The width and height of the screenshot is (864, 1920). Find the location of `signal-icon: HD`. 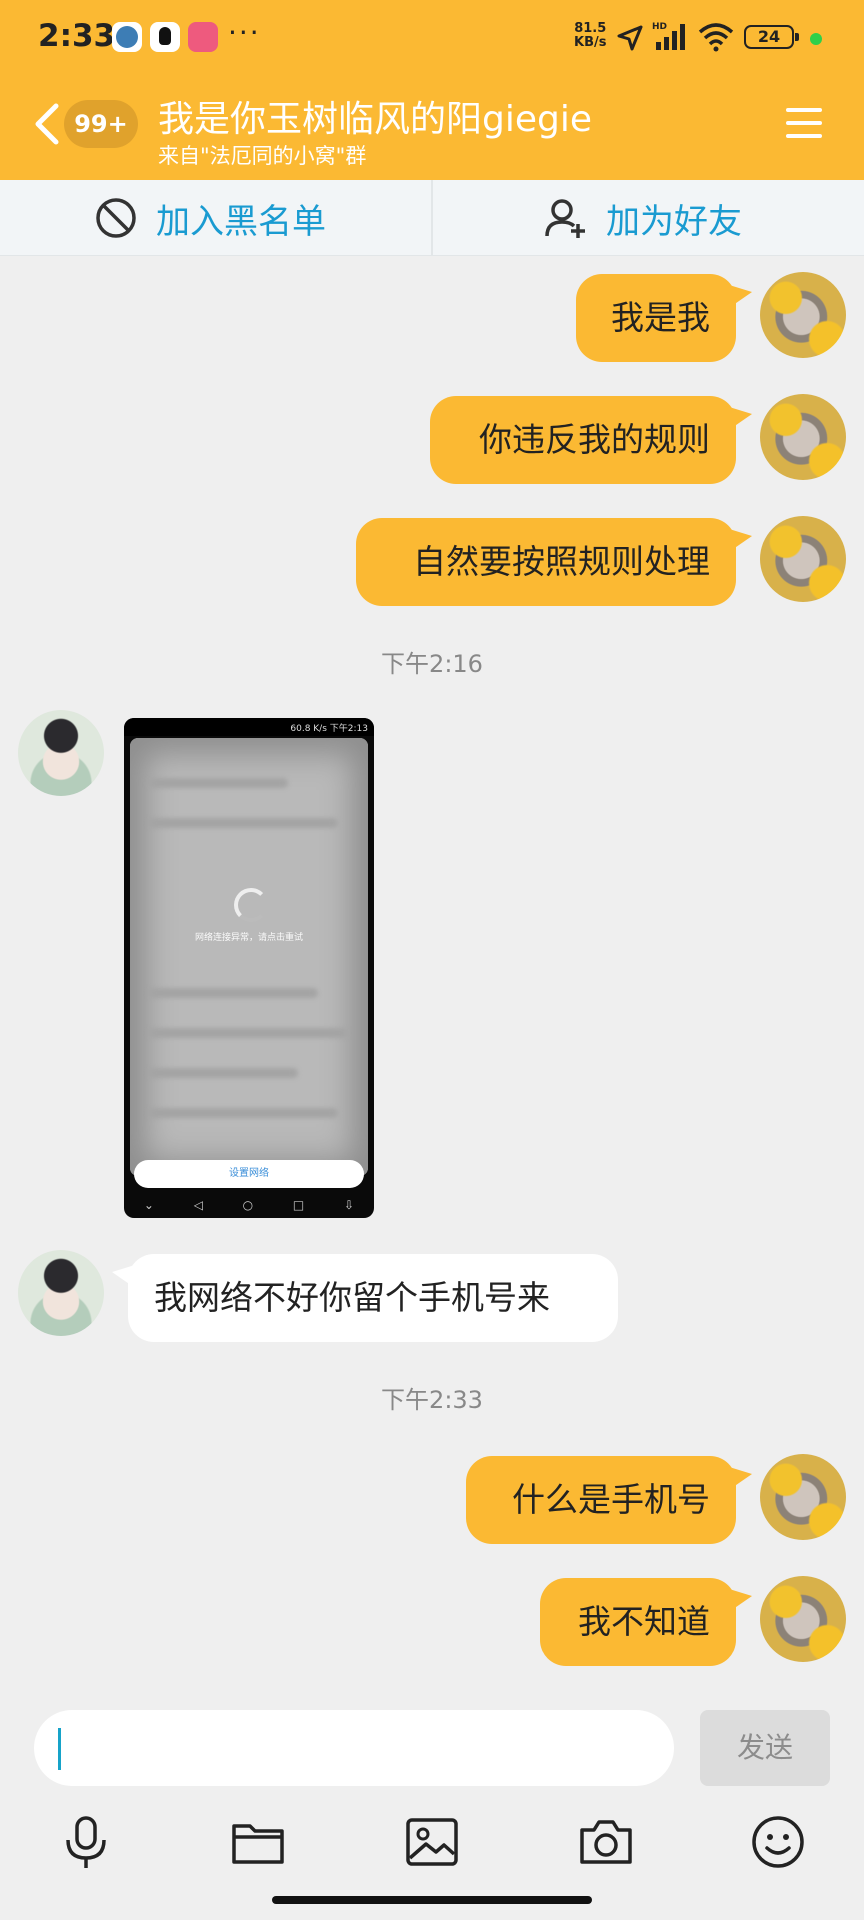

signal-icon: HD is located at coordinates (668, 36).